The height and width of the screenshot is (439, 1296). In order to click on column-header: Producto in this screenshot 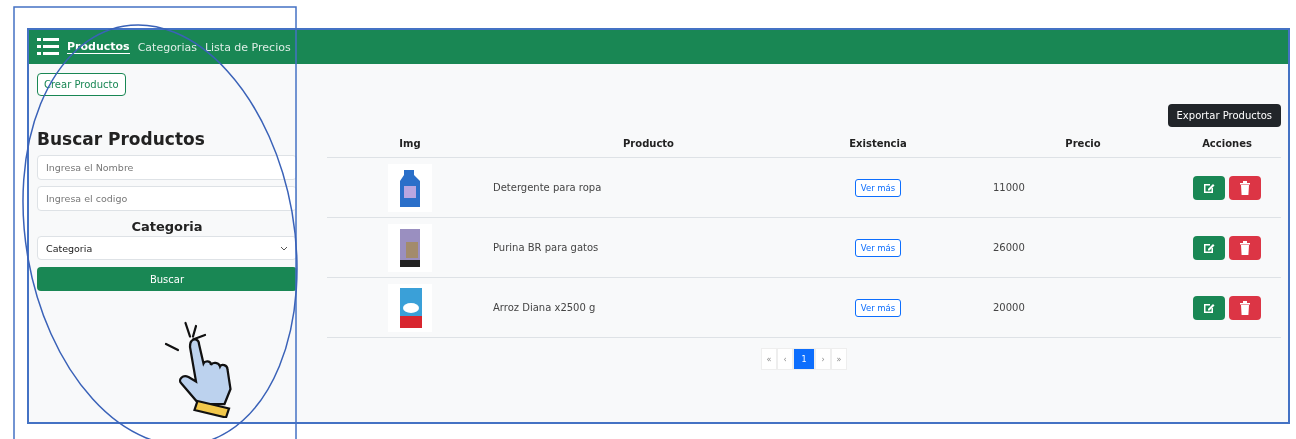, I will do `click(628, 144)`.